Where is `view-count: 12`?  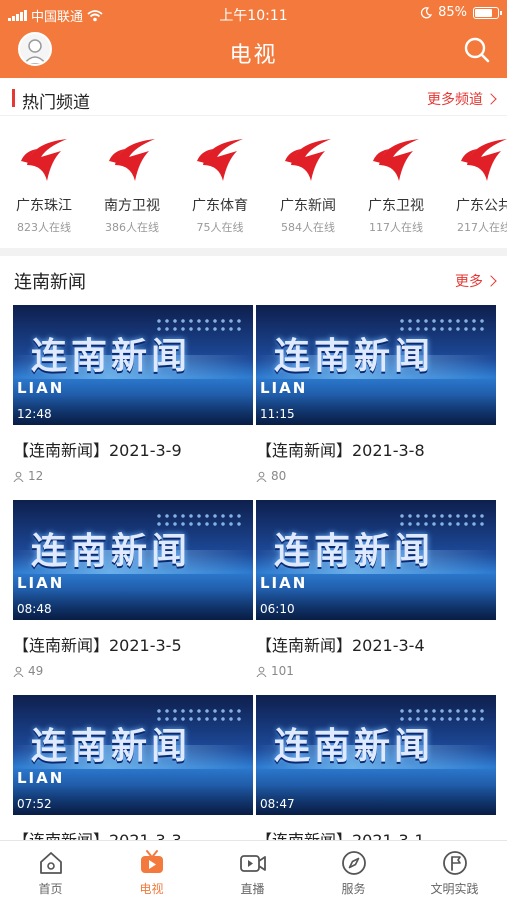 view-count: 12 is located at coordinates (36, 476).